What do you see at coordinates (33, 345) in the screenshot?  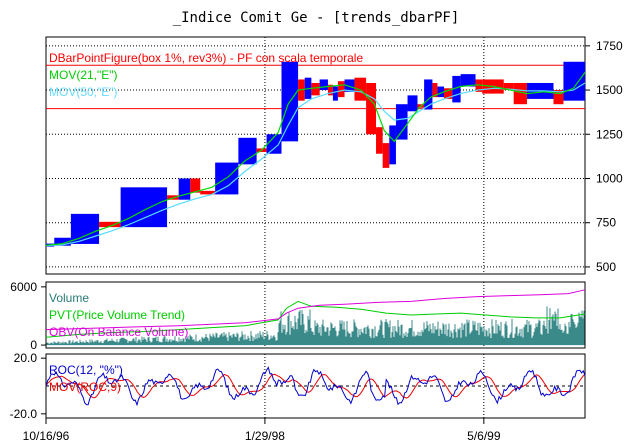 I see `volume-y-tick-label: 0` at bounding box center [33, 345].